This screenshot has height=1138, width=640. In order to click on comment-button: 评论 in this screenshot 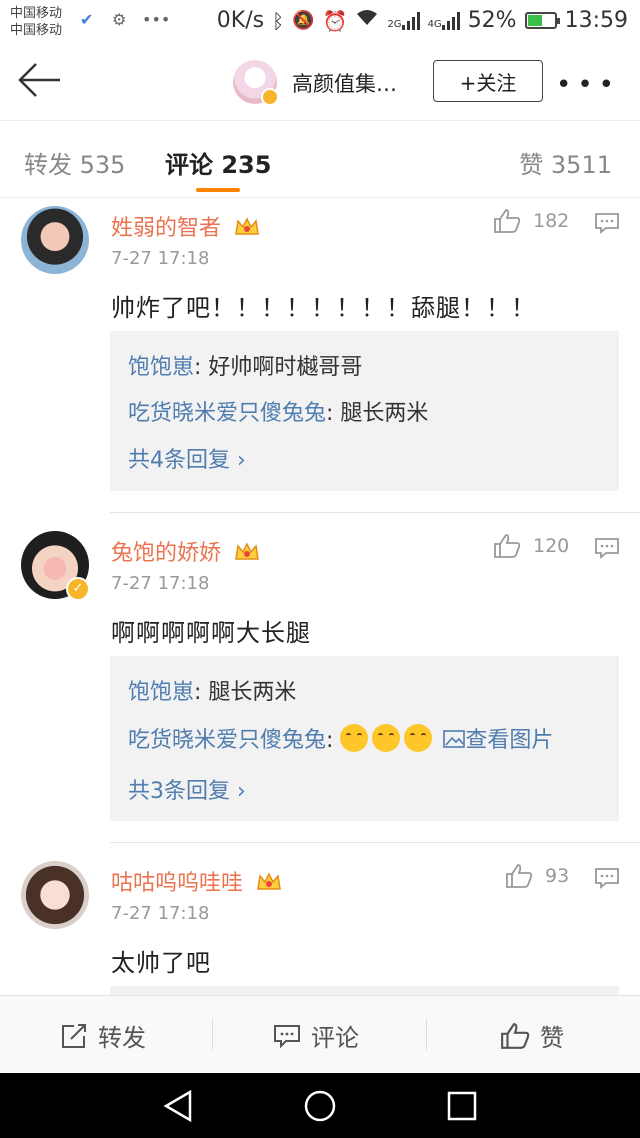, I will do `click(316, 1035)`.